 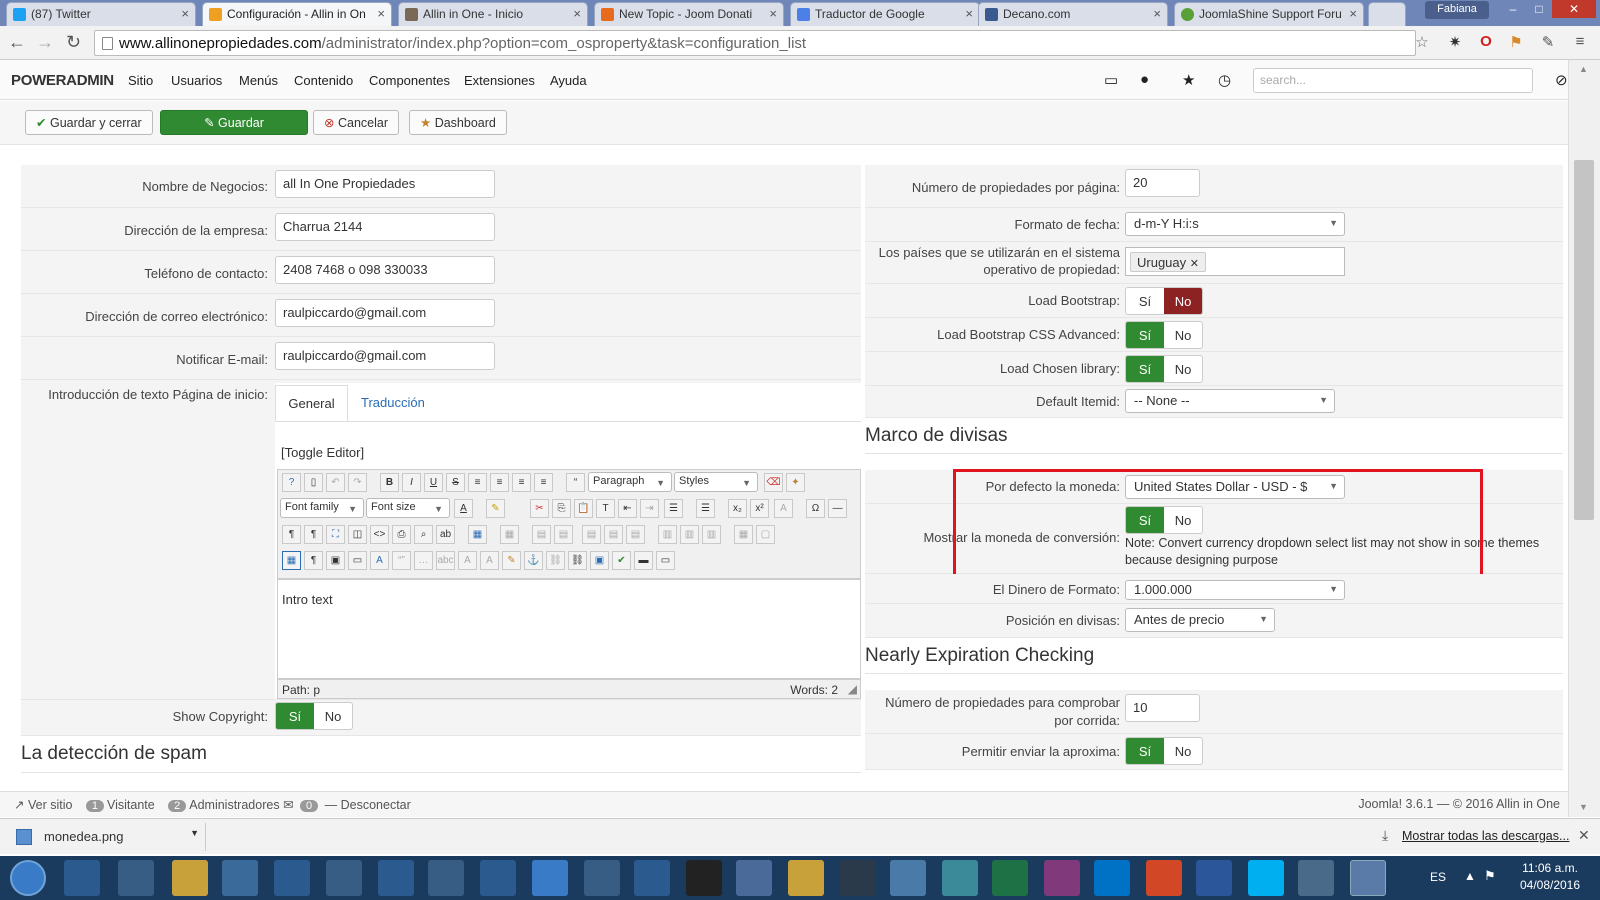 I want to click on preview-icon: ◫, so click(x=357, y=534).